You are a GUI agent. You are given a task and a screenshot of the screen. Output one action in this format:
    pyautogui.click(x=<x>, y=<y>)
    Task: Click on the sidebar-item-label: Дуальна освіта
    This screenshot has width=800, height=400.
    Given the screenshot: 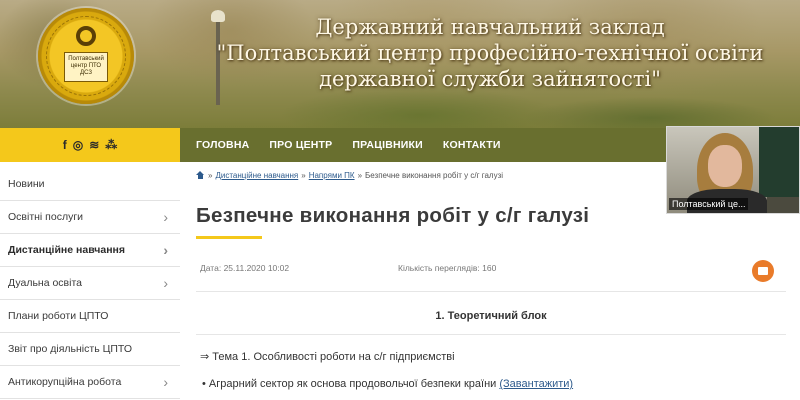 What is the action you would take?
    pyautogui.click(x=45, y=283)
    